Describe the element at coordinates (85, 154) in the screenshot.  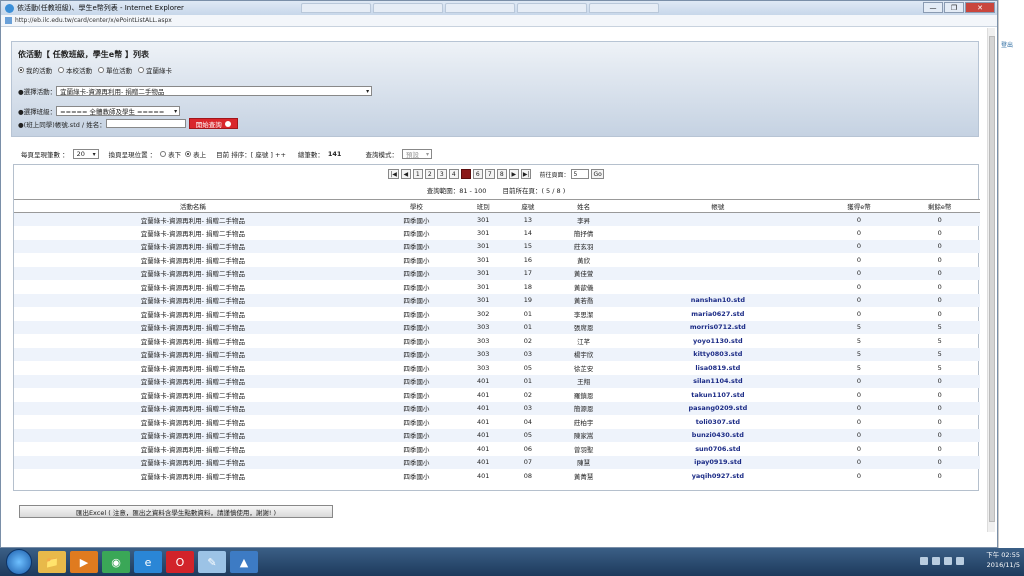
I see `per-page-select: 20` at that location.